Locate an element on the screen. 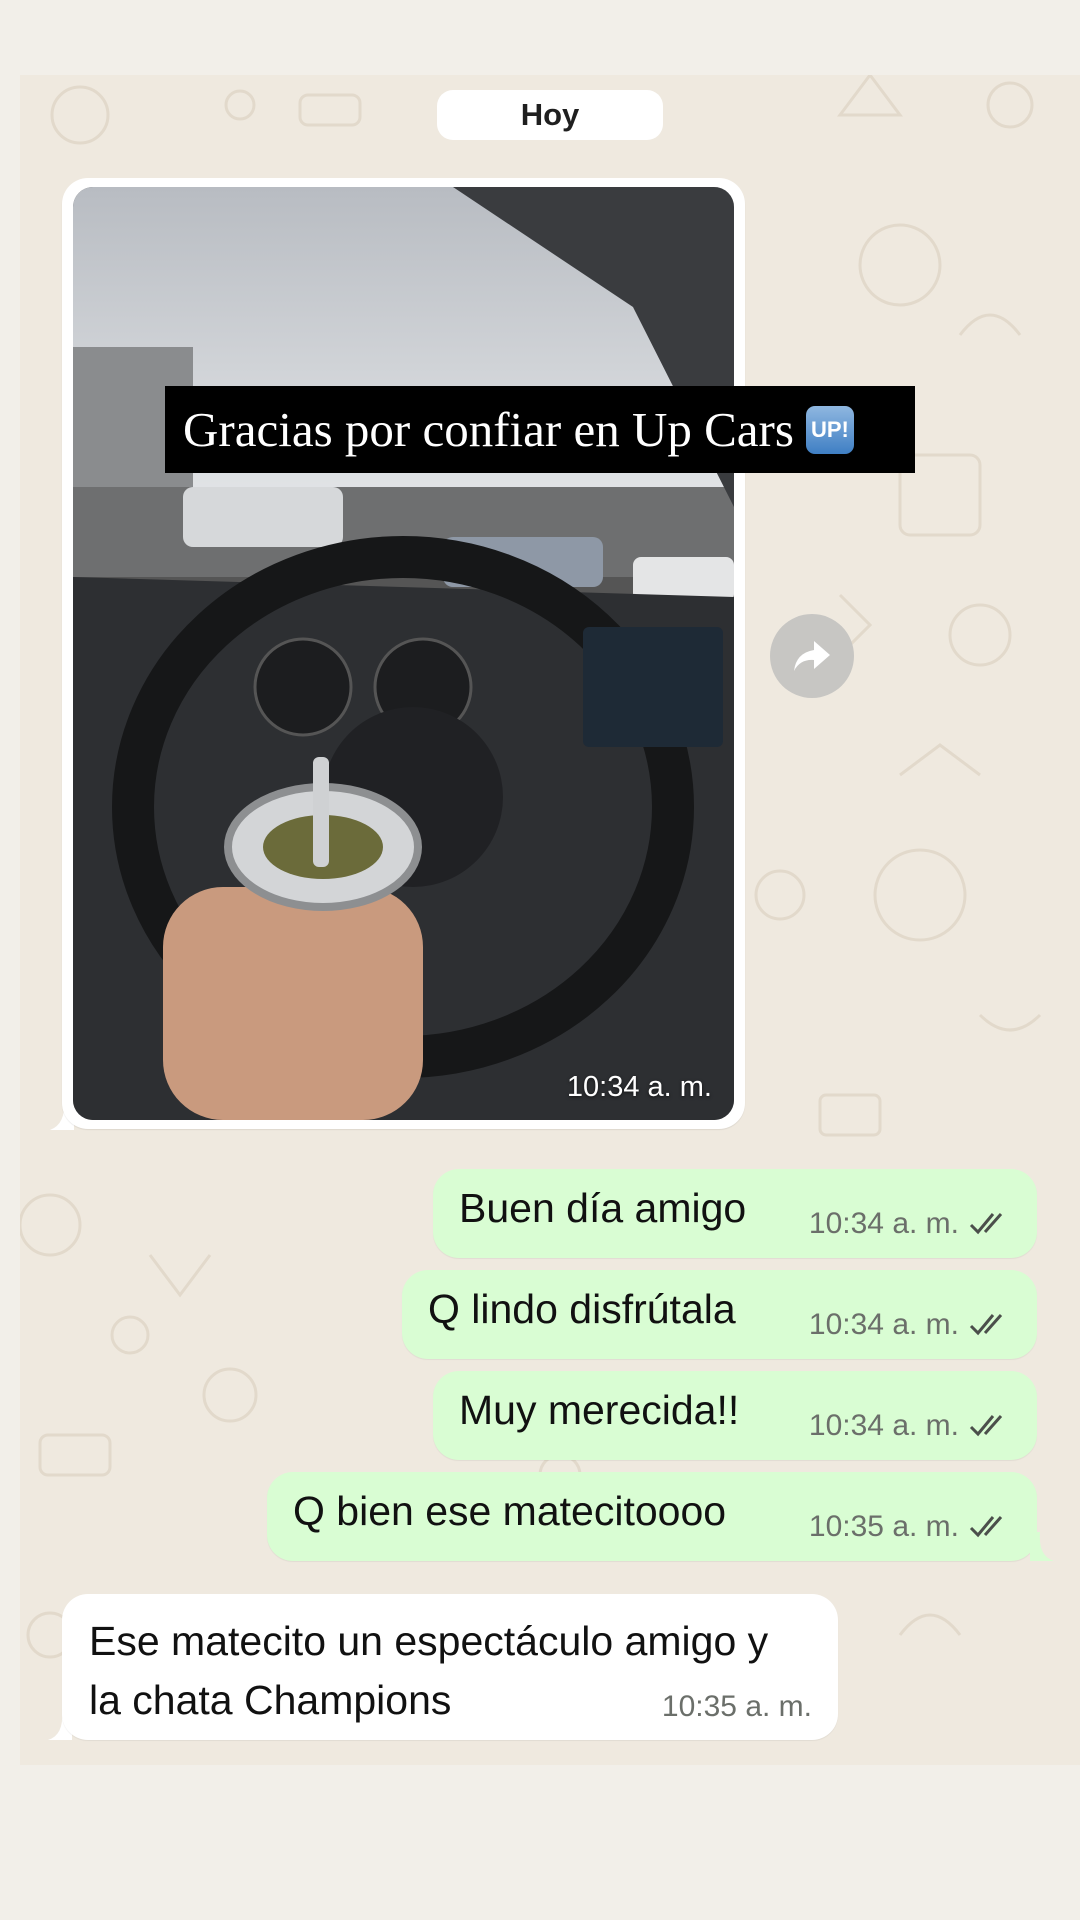 The height and width of the screenshot is (1920, 1080). message-meta: 10:35 a. m. is located at coordinates (910, 1527).